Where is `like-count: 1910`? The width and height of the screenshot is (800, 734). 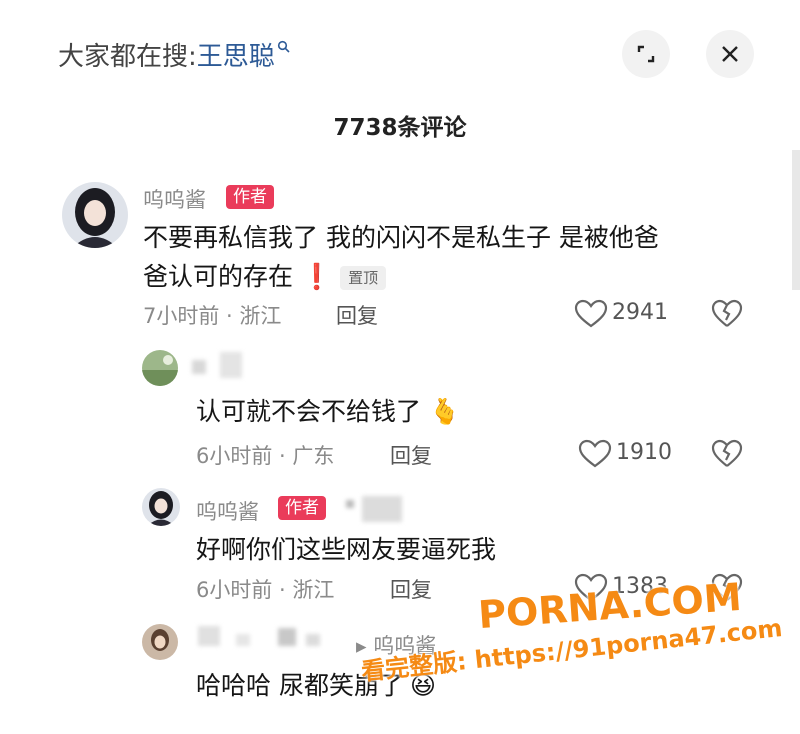
like-count: 1910 is located at coordinates (644, 452).